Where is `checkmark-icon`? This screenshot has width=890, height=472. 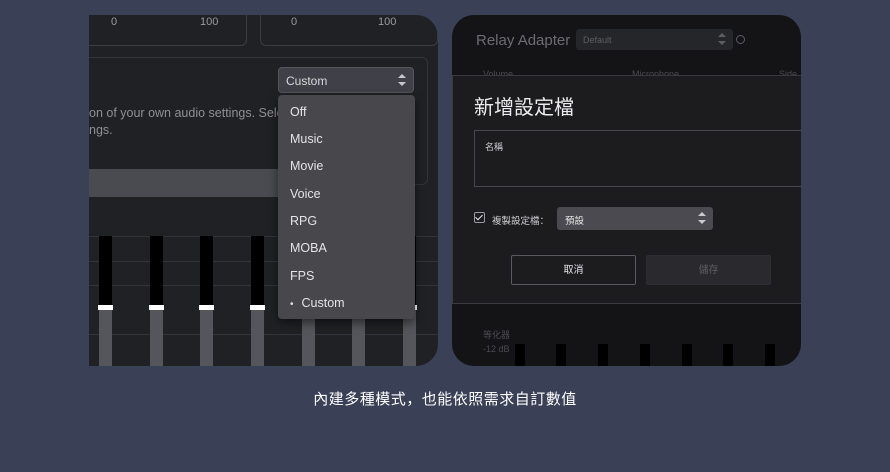
checkmark-icon is located at coordinates (479, 216).